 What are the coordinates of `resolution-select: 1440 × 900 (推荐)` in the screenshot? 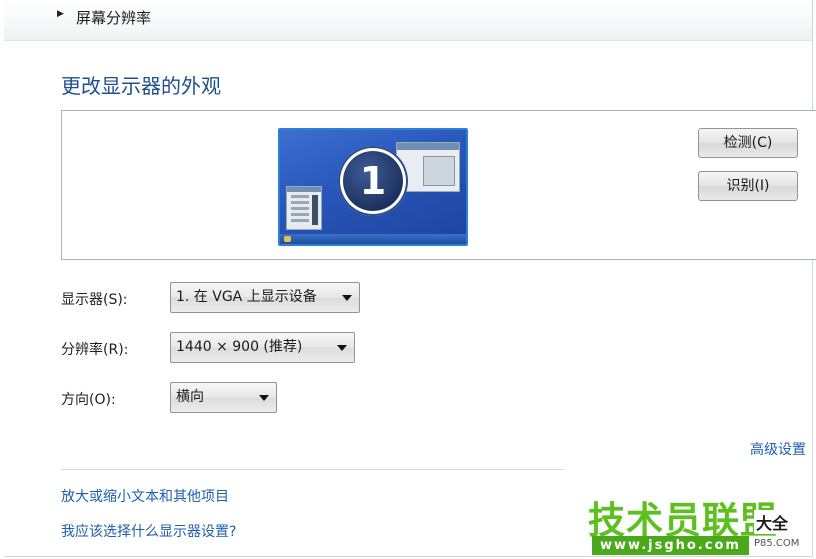 It's located at (262, 347).